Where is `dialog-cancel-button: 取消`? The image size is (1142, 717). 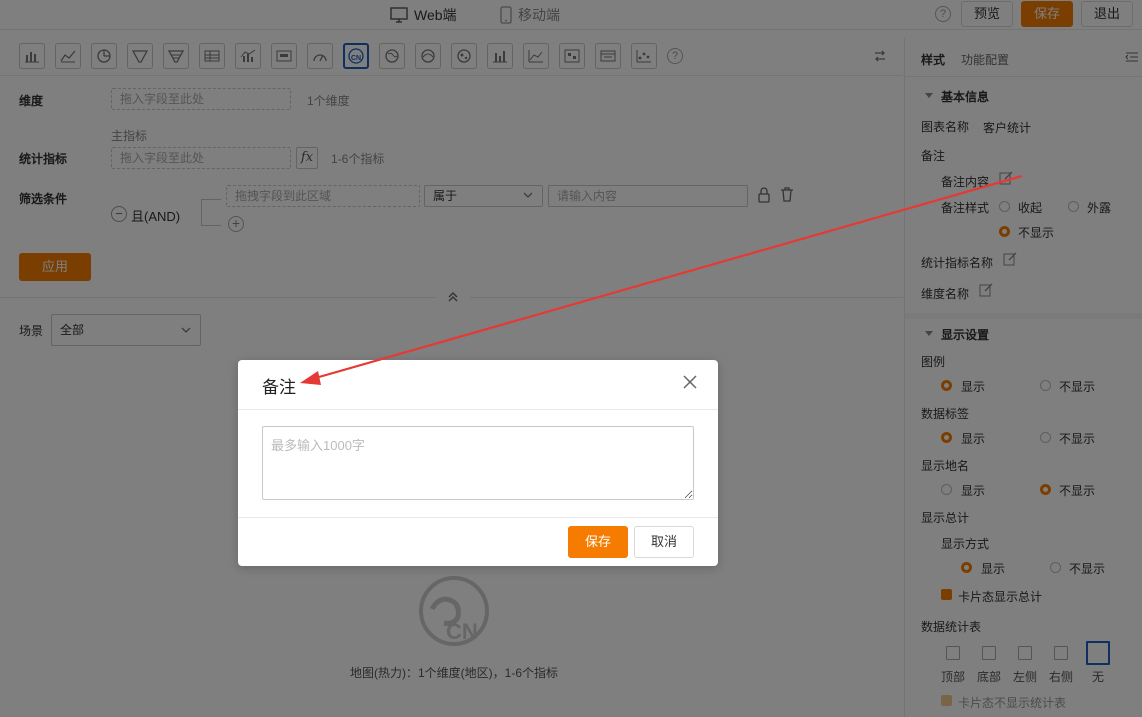
dialog-cancel-button: 取消 is located at coordinates (664, 542).